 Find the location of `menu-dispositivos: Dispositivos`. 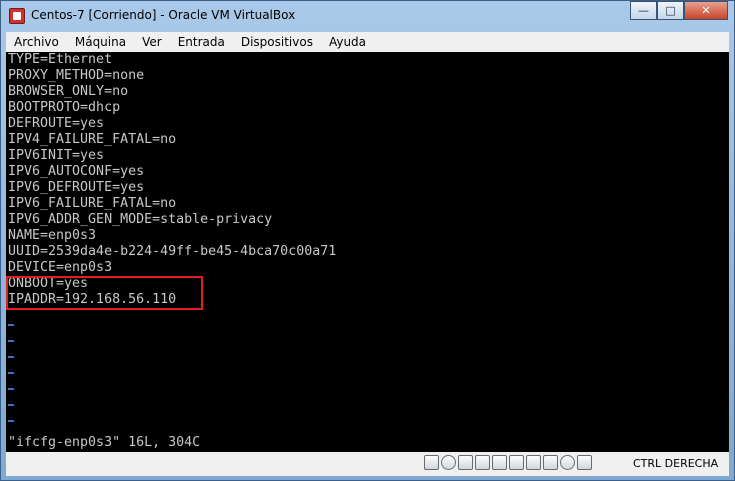

menu-dispositivos: Dispositivos is located at coordinates (277, 42).